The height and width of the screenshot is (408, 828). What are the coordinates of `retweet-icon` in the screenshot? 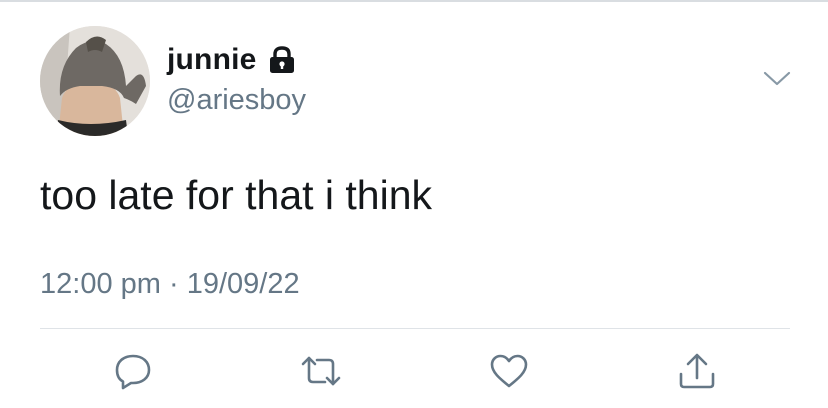 It's located at (321, 371).